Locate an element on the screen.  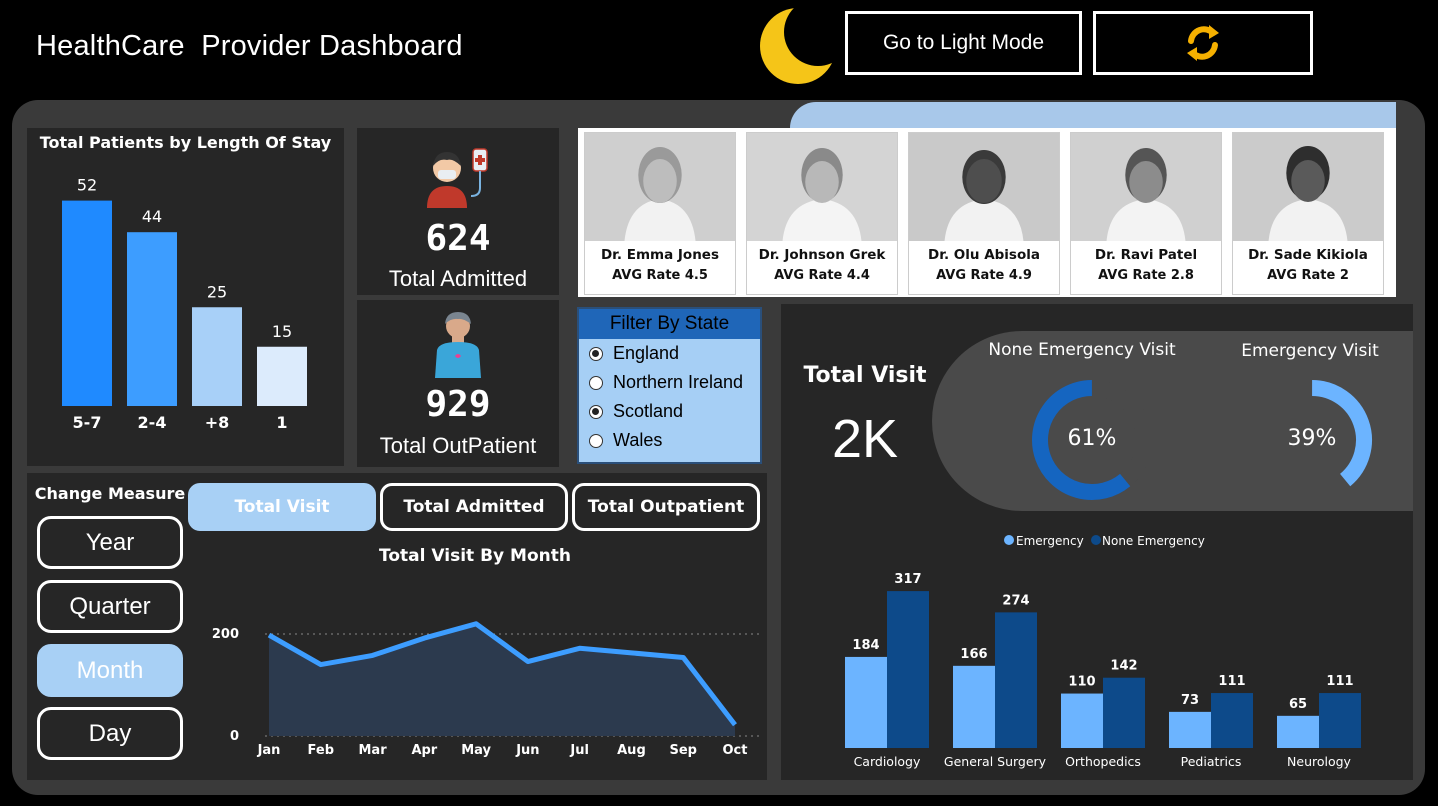
filter-option-label: Wales is located at coordinates (638, 440).